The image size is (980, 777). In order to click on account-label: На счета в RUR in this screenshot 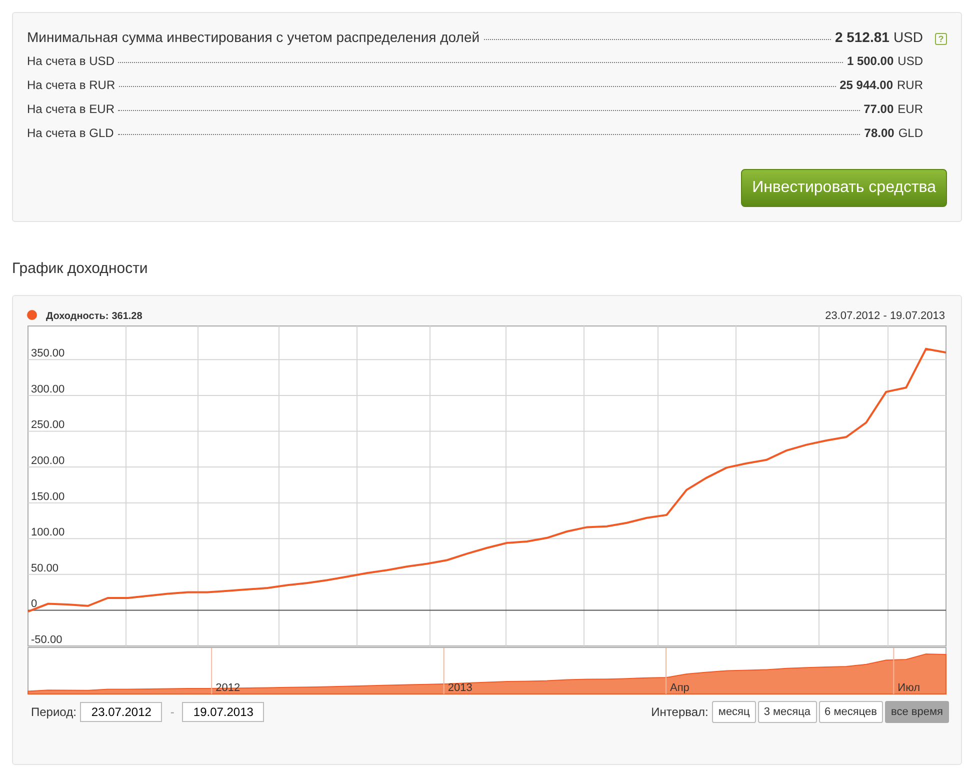, I will do `click(71, 85)`.